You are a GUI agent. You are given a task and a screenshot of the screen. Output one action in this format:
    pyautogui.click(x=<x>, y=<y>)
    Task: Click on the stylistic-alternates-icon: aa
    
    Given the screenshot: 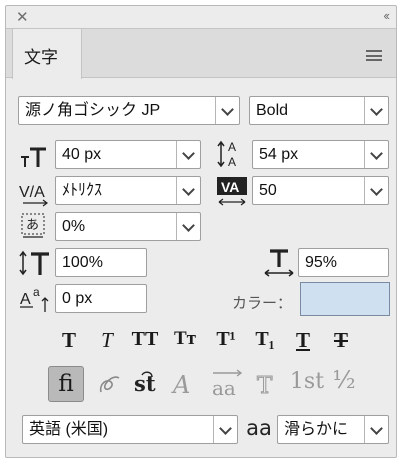 What is the action you would take?
    pyautogui.click(x=228, y=383)
    